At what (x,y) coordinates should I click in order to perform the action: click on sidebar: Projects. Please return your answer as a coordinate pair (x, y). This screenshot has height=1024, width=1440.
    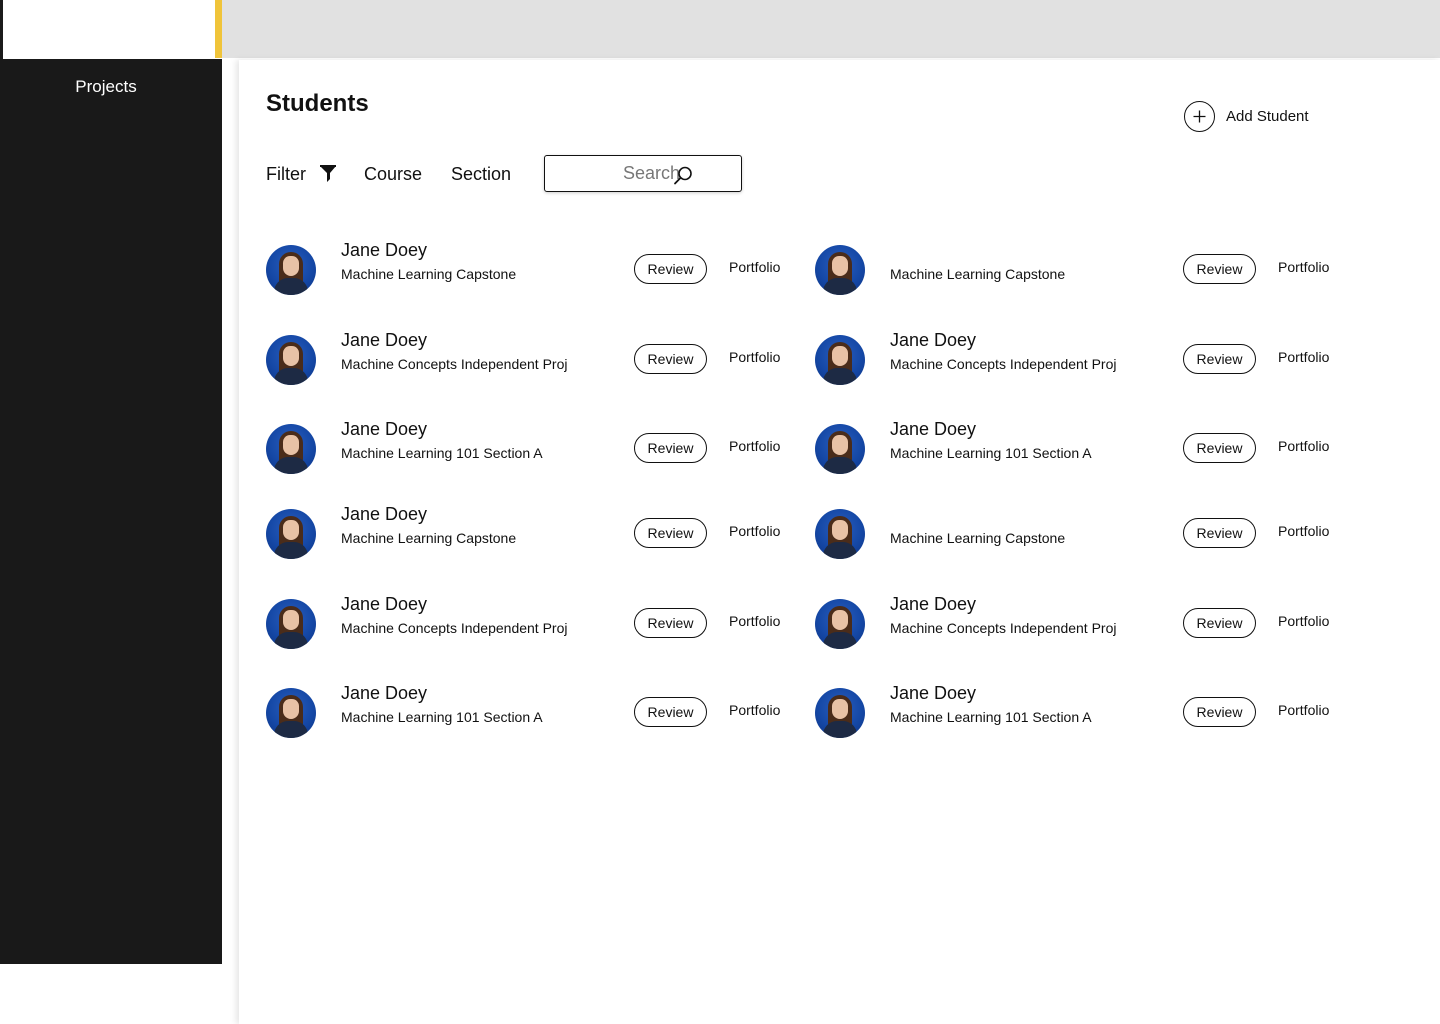
    Looking at the image, I should click on (111, 511).